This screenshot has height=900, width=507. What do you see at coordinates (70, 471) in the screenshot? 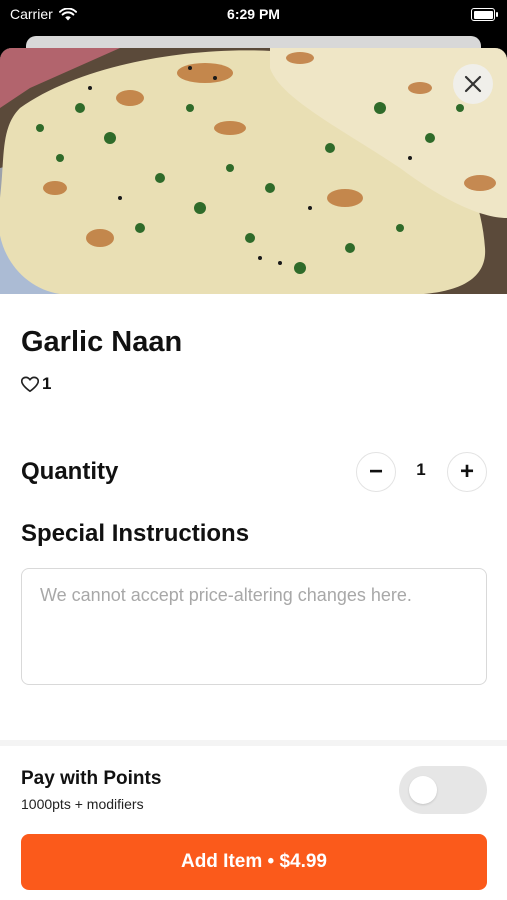
I see `quantity-label: Quantity` at bounding box center [70, 471].